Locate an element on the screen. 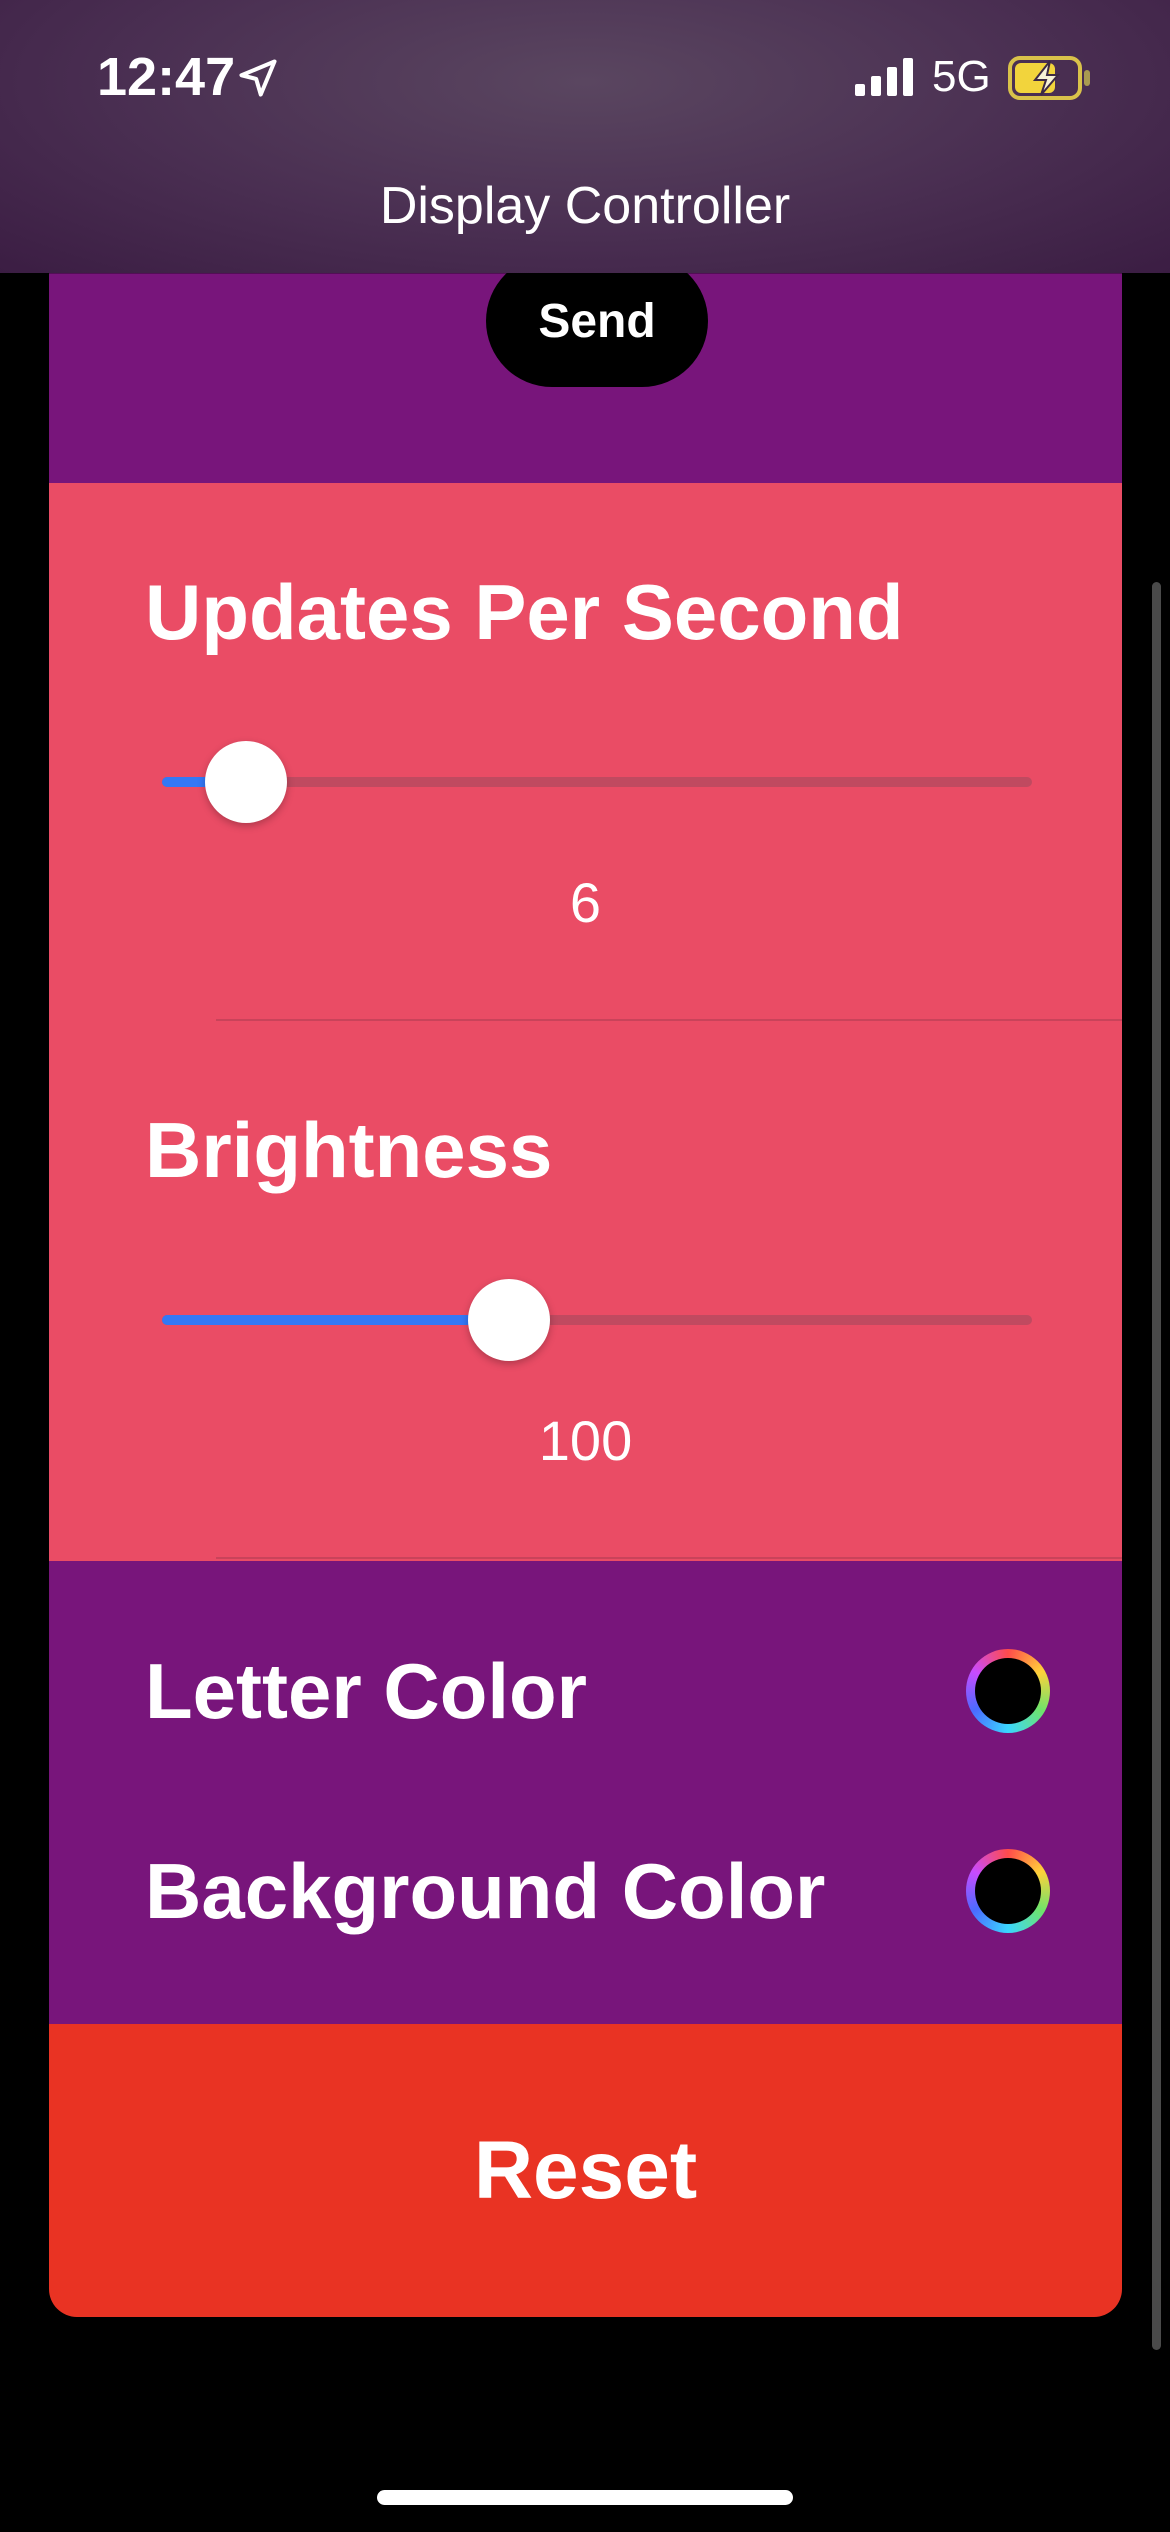 This screenshot has width=1170, height=2532. letter-color-well is located at coordinates (1008, 1691).